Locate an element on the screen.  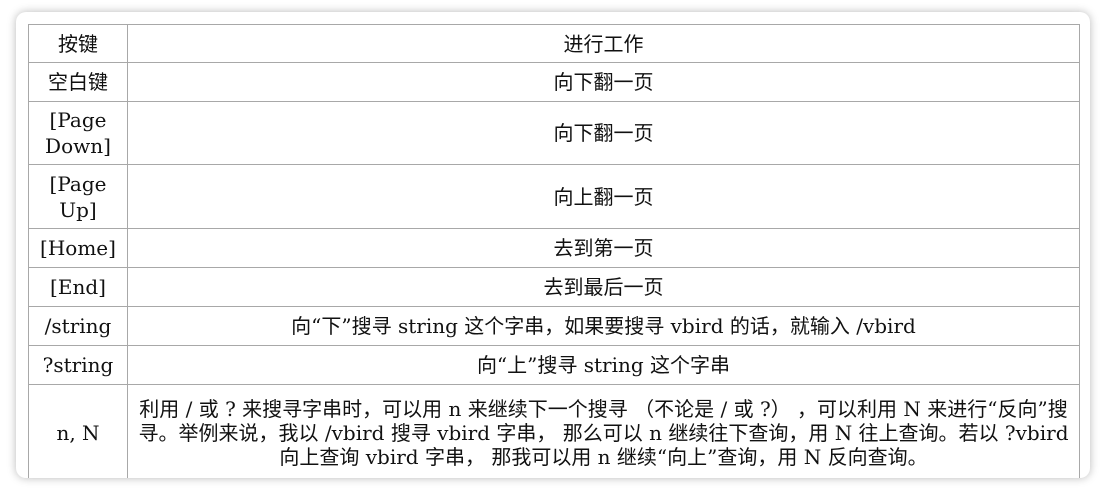
table-header-row: 按键 进行工作 is located at coordinates (554, 43).